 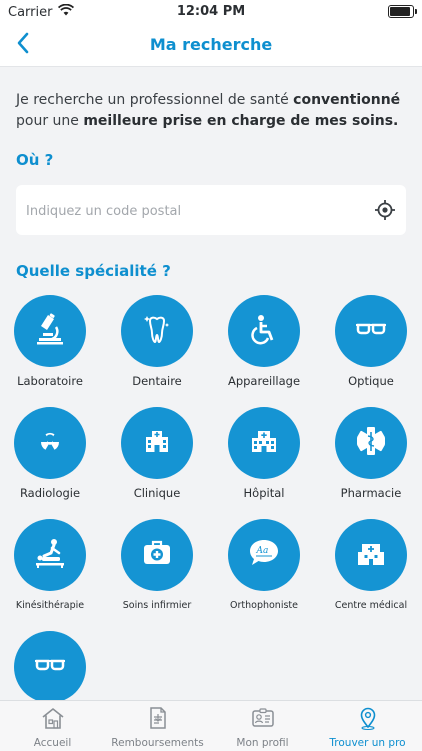 I want to click on intro-part1: Je recherche un professionnel de santé, so click(x=155, y=100).